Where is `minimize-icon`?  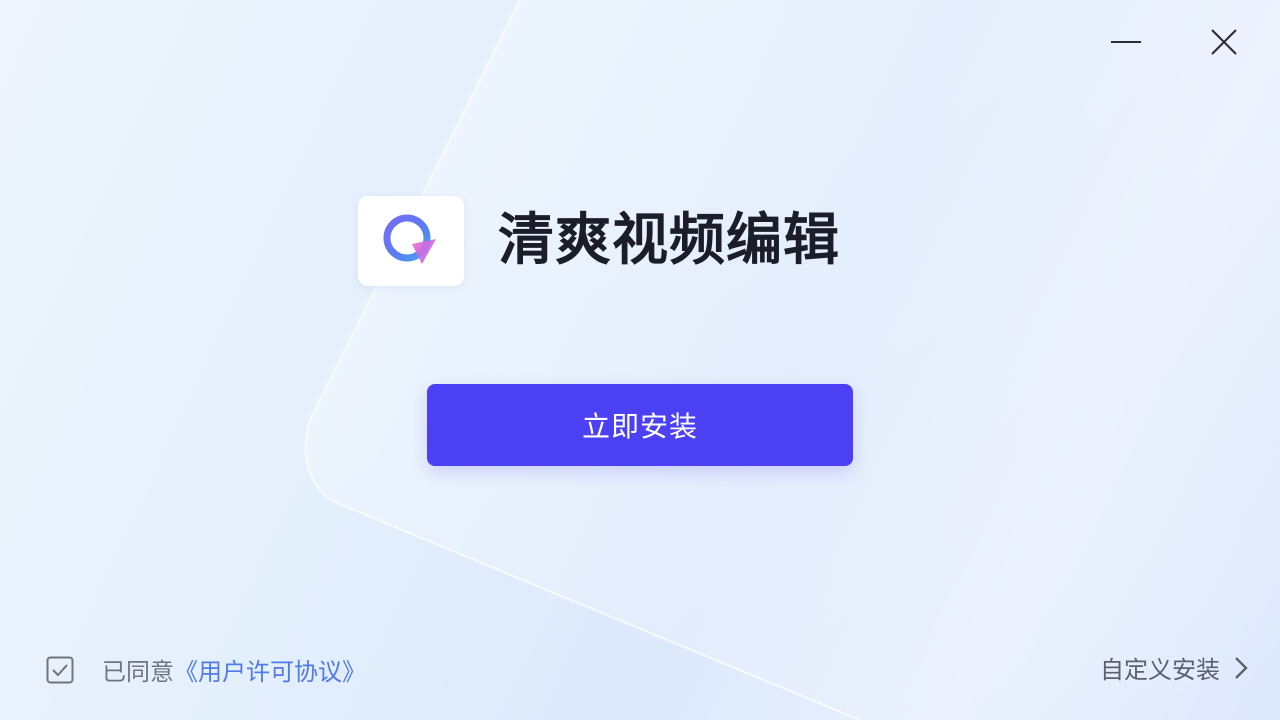 minimize-icon is located at coordinates (1126, 42).